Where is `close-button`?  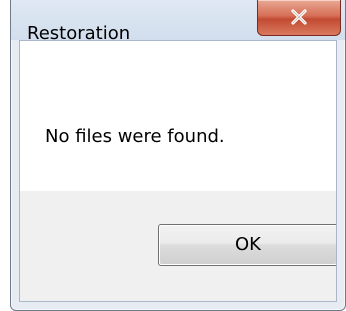 close-button is located at coordinates (299, 18).